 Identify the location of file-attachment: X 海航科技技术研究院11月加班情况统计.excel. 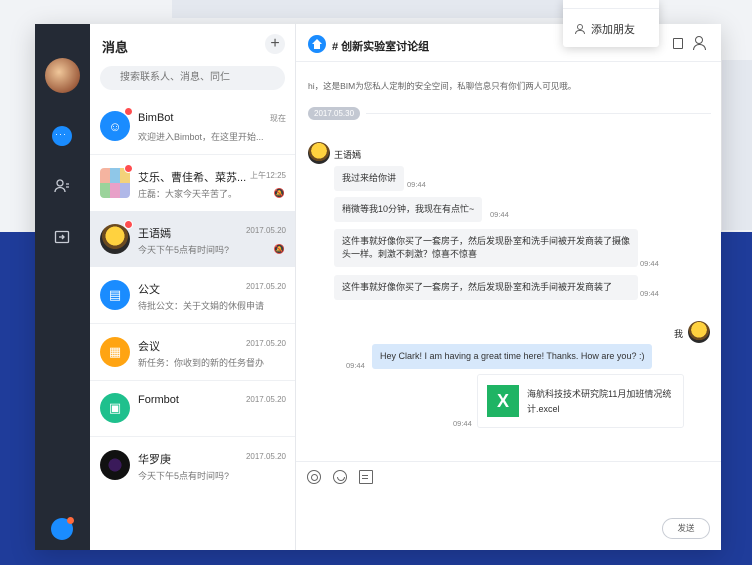
(580, 401).